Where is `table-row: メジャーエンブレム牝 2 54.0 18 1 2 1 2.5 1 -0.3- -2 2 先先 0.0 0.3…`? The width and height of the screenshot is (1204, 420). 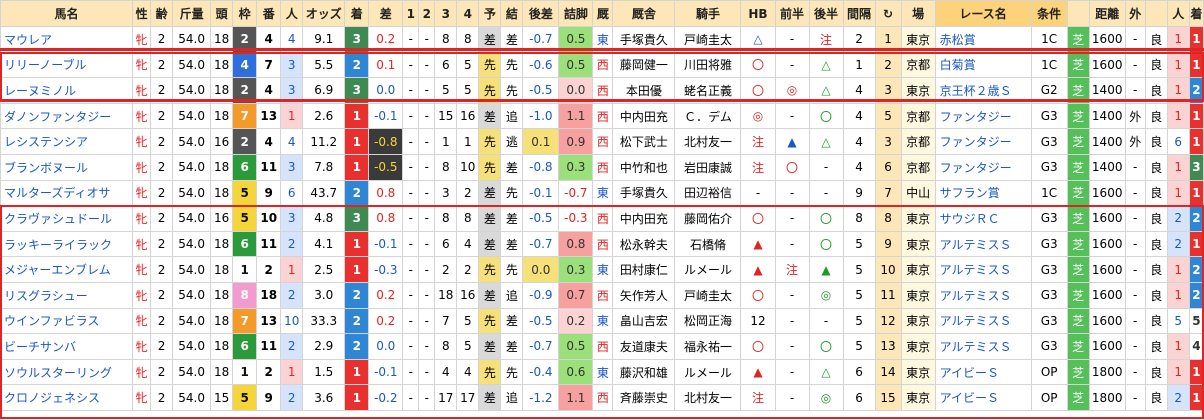
table-row: メジャーエンブレム牝 2 54.0 18 1 2 1 2.5 1 -0.3- -2 2 先先 0.0 0.3… is located at coordinates (602, 269).